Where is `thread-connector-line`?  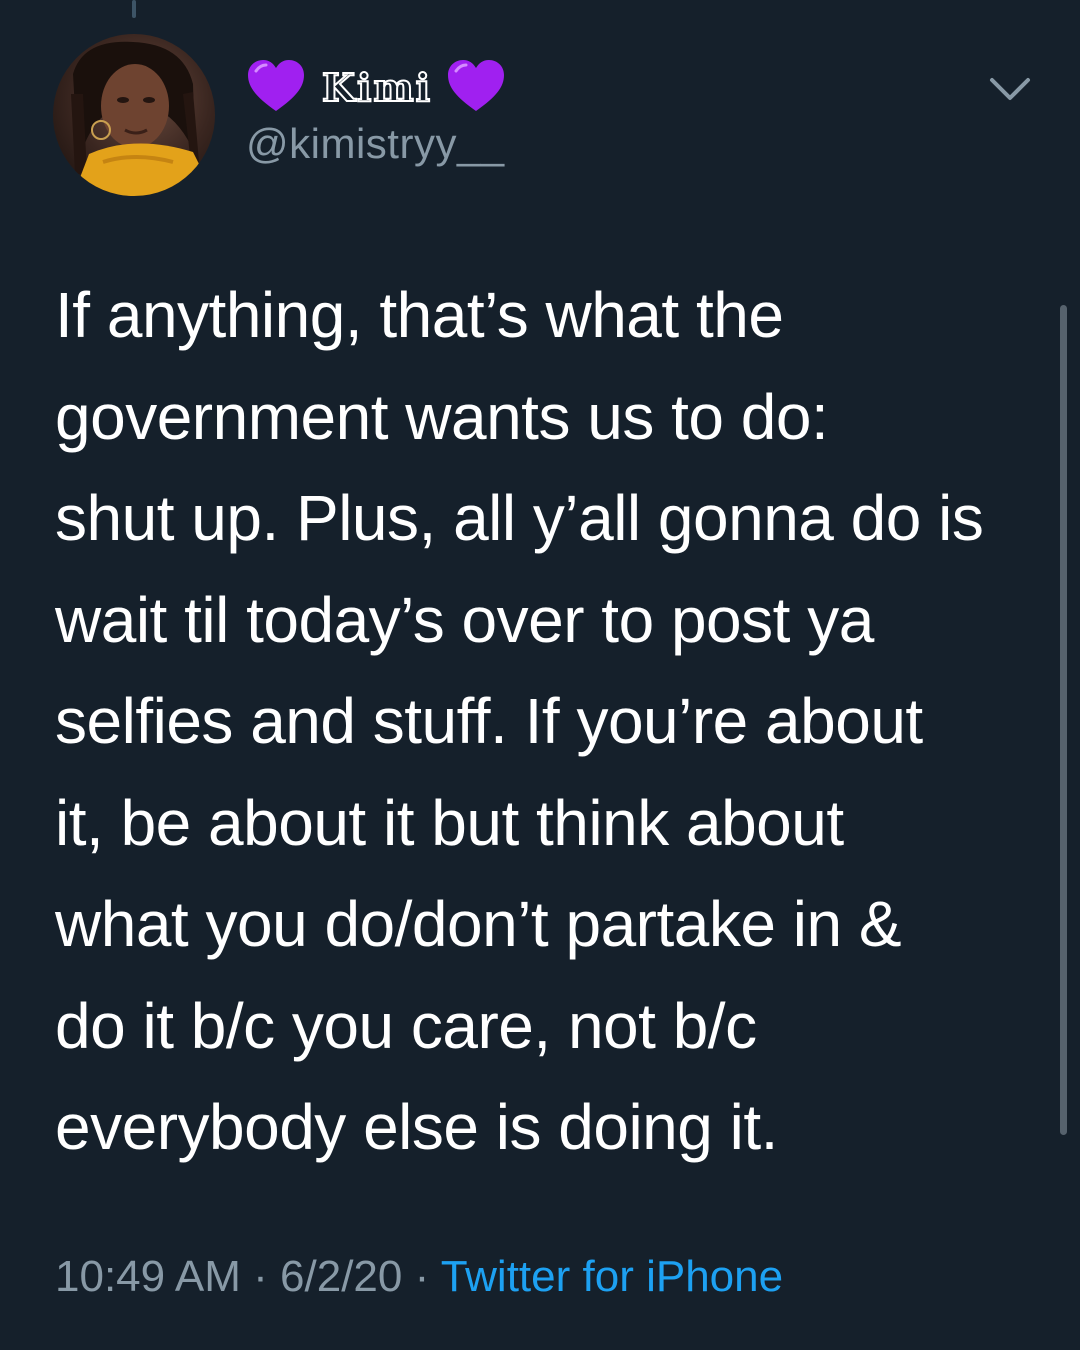 thread-connector-line is located at coordinates (134, 9).